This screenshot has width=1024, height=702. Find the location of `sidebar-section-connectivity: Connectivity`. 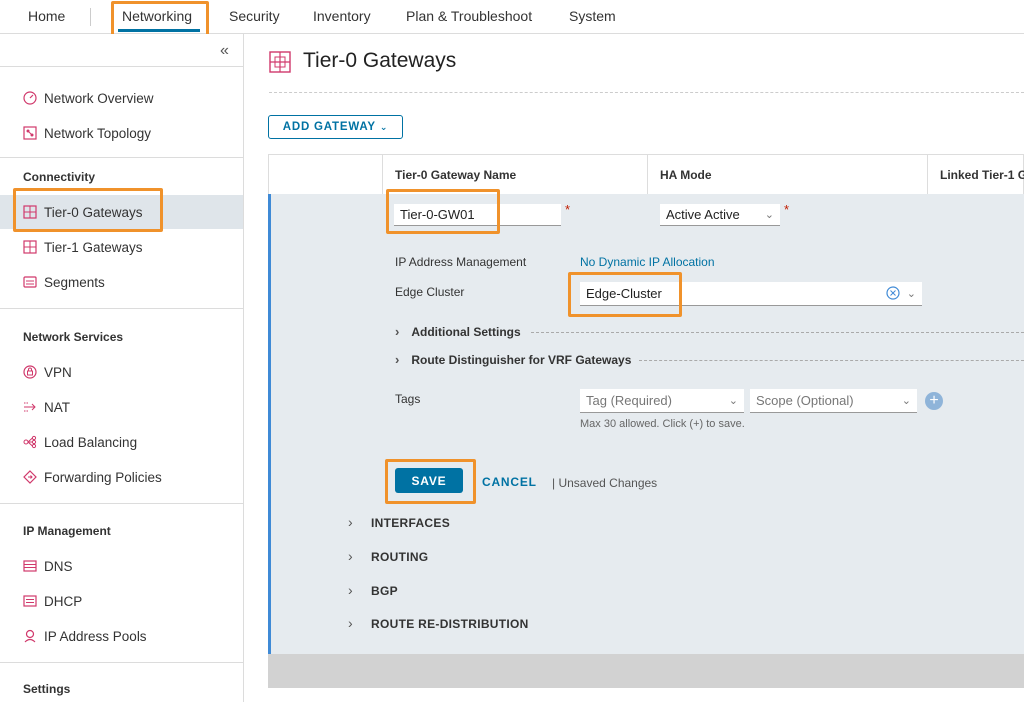

sidebar-section-connectivity: Connectivity is located at coordinates (59, 177).